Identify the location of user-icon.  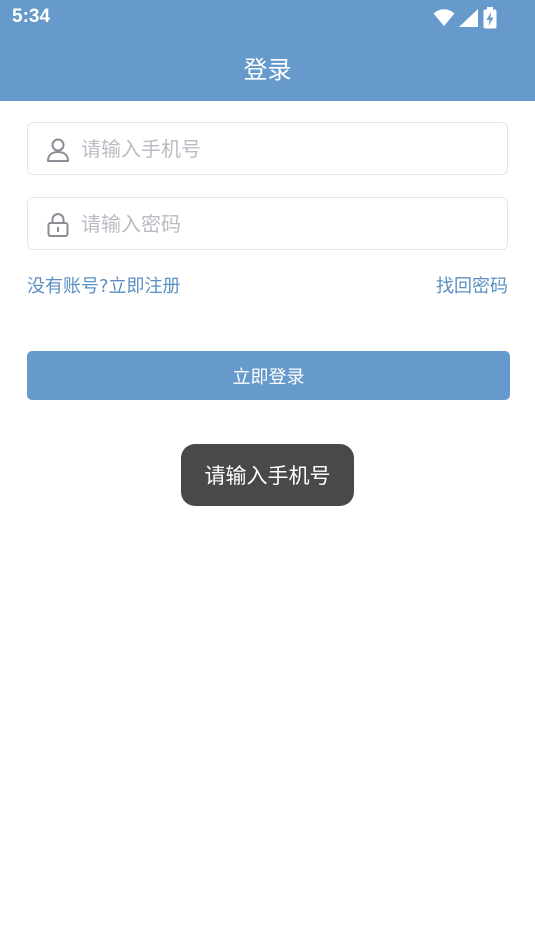
(58, 150).